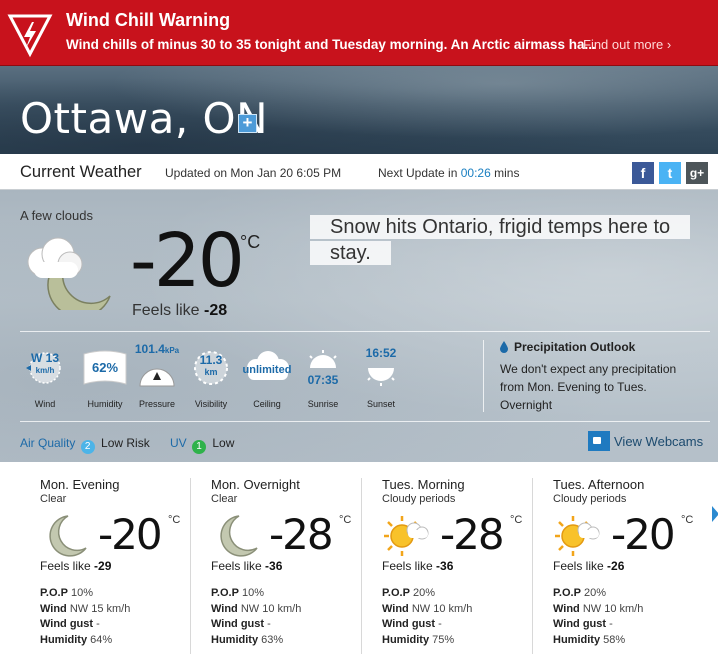 This screenshot has width=718, height=662. I want to click on air-quality-badge: 2, so click(87, 447).